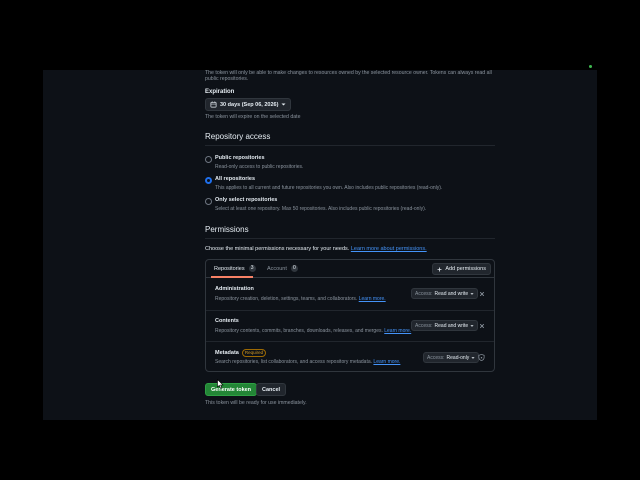 This screenshot has width=640, height=480. Describe the element at coordinates (271, 389) in the screenshot. I see `cancel-button: Cancel` at that location.